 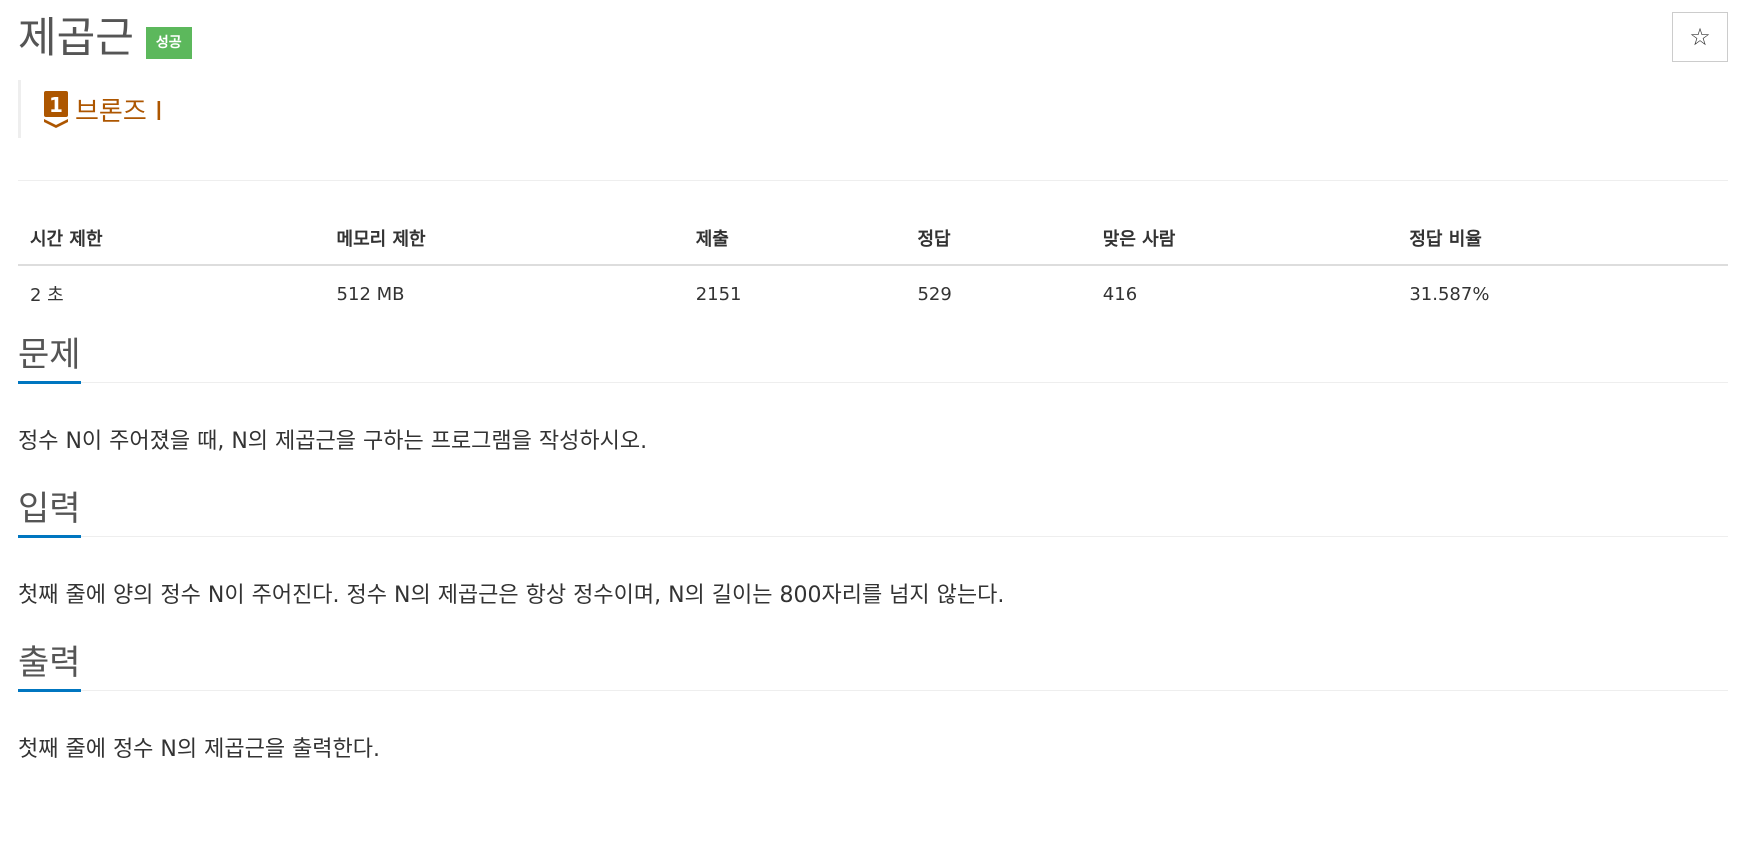 I want to click on value-accept-ratio: 31.587%, so click(x=1449, y=294).